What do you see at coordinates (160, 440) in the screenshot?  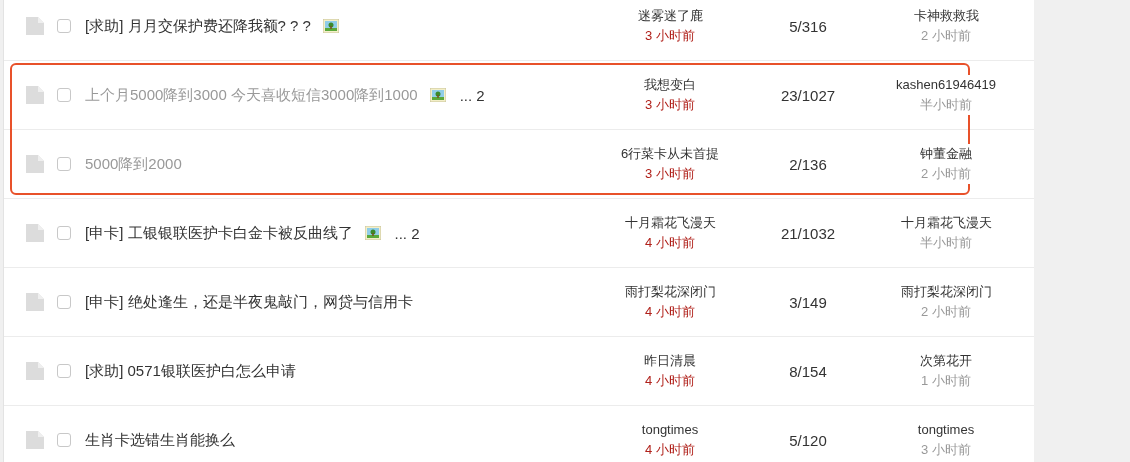 I see `thread-title-link: 生肖卡选错生肖能换么` at bounding box center [160, 440].